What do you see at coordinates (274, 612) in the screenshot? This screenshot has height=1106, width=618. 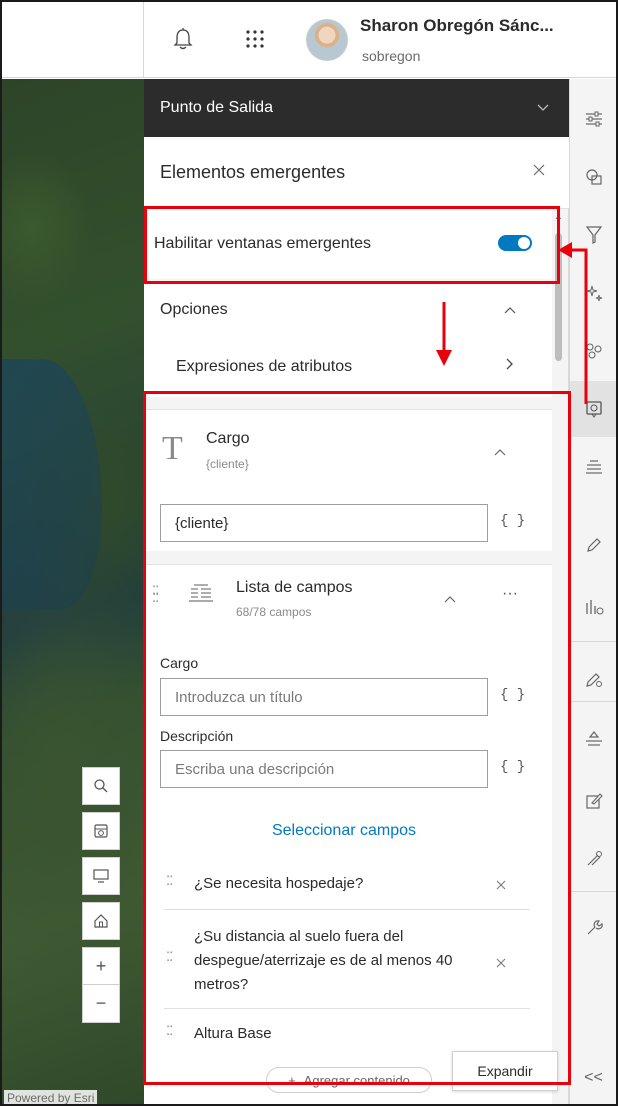 I see `fields-card-count: 68/78 campos` at bounding box center [274, 612].